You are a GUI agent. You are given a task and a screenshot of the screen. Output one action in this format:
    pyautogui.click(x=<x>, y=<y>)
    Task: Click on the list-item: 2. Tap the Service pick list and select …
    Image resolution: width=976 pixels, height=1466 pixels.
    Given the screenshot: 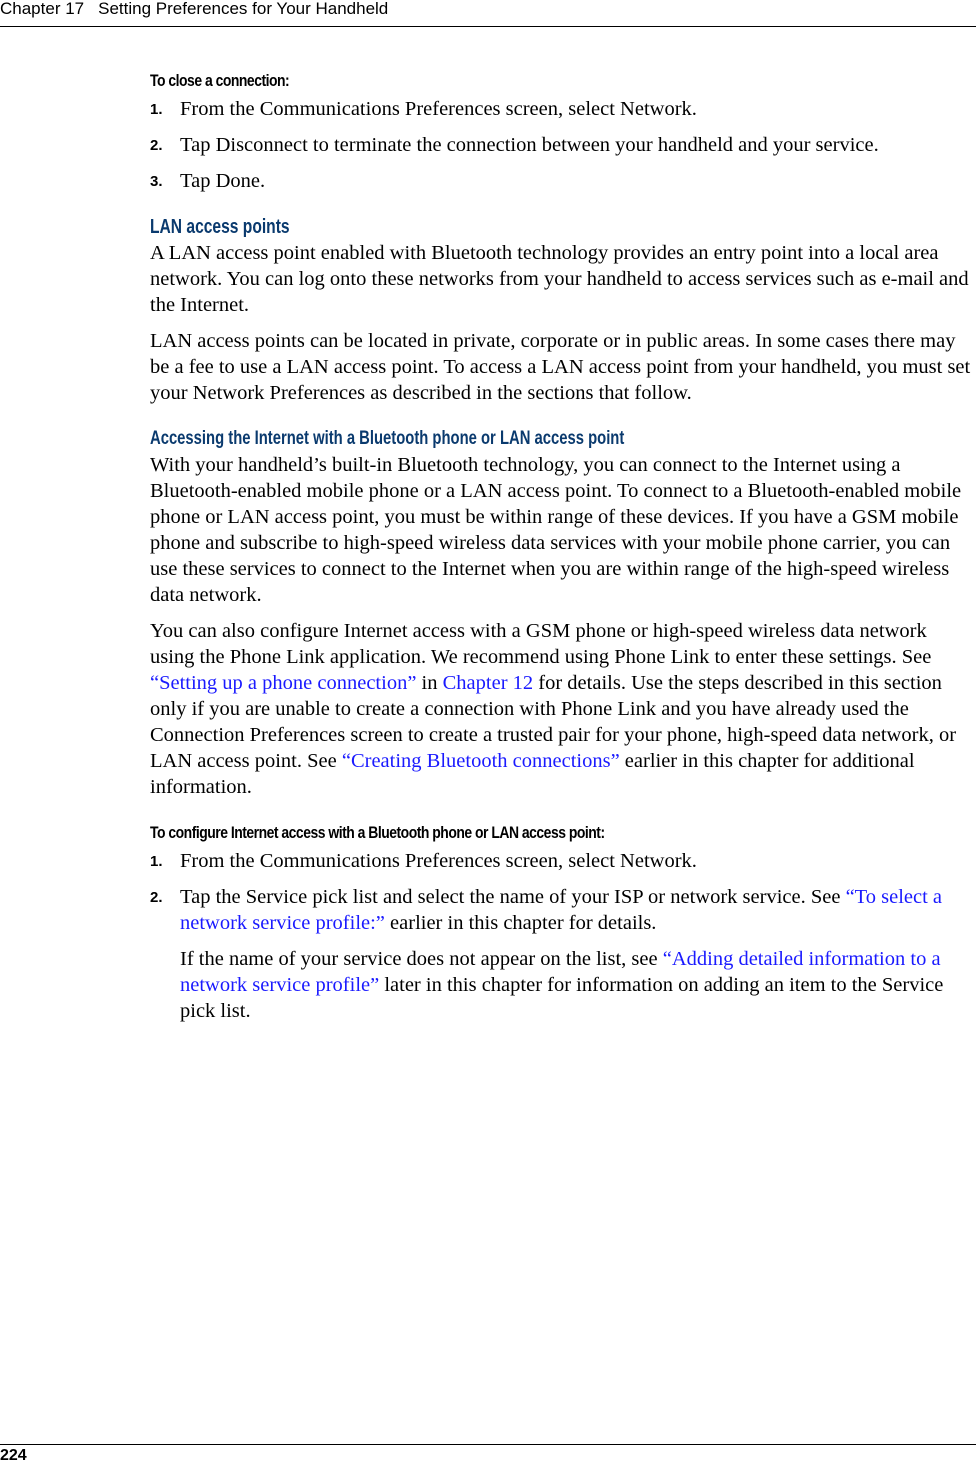 What is the action you would take?
    pyautogui.click(x=562, y=910)
    